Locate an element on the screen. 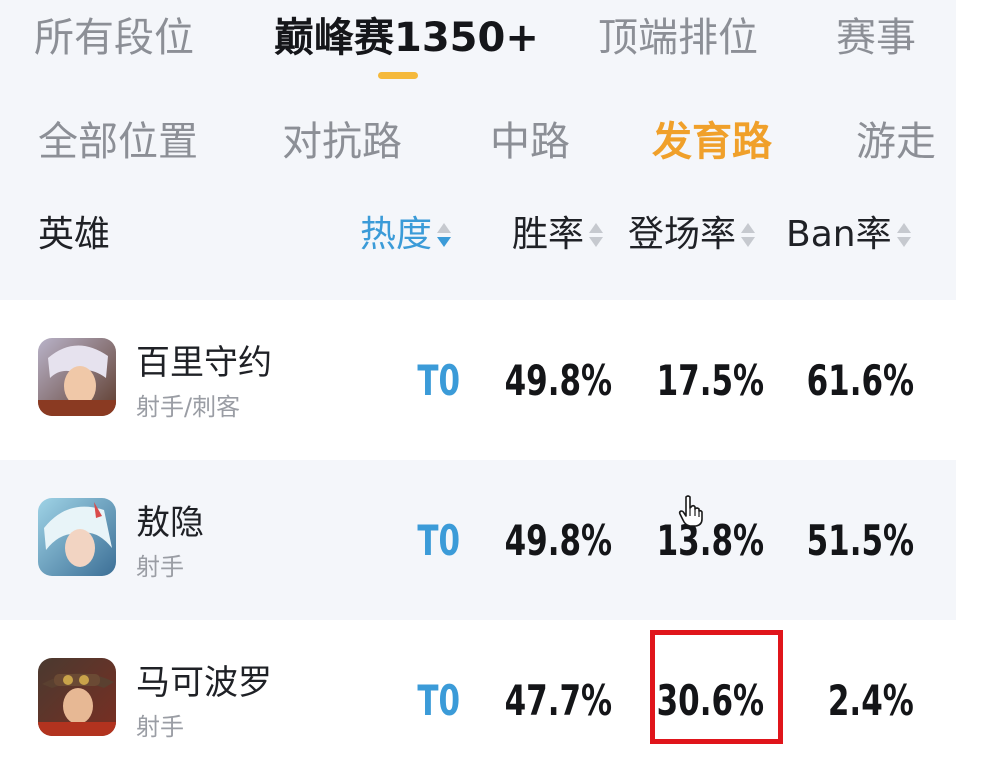 The height and width of the screenshot is (780, 990). column-heat: 热度 is located at coordinates (406, 235).